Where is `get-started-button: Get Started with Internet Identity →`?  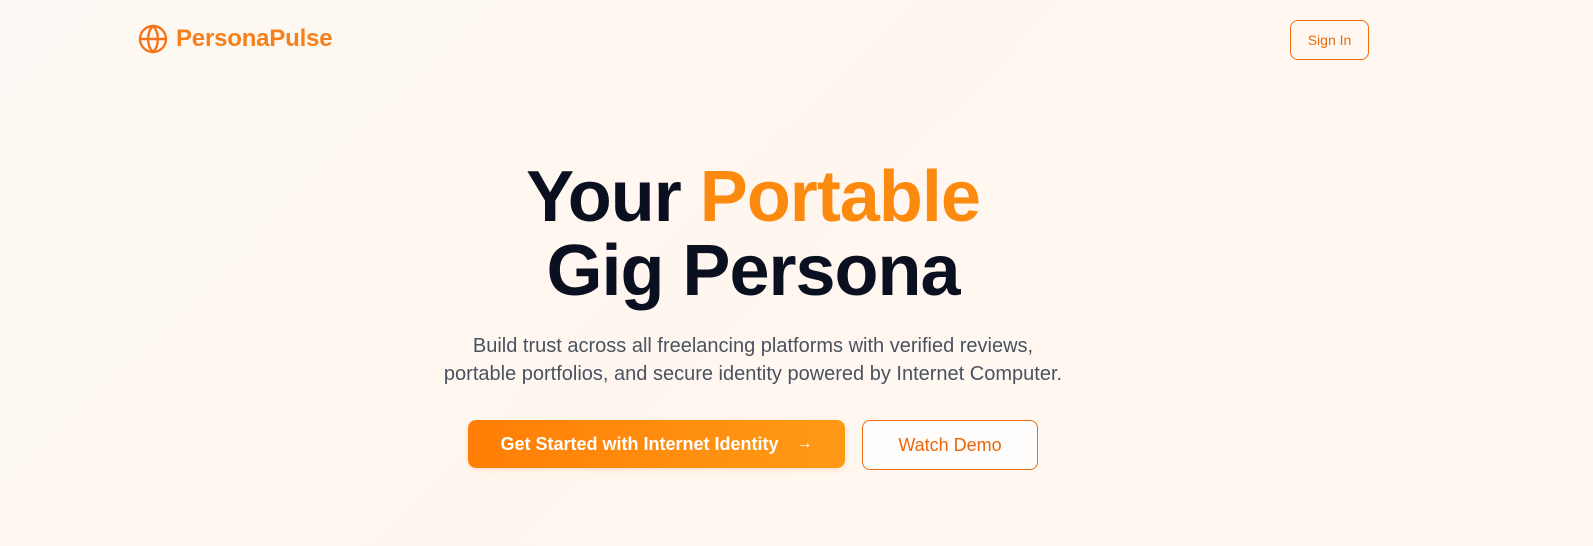
get-started-button: Get Started with Internet Identity → is located at coordinates (656, 444).